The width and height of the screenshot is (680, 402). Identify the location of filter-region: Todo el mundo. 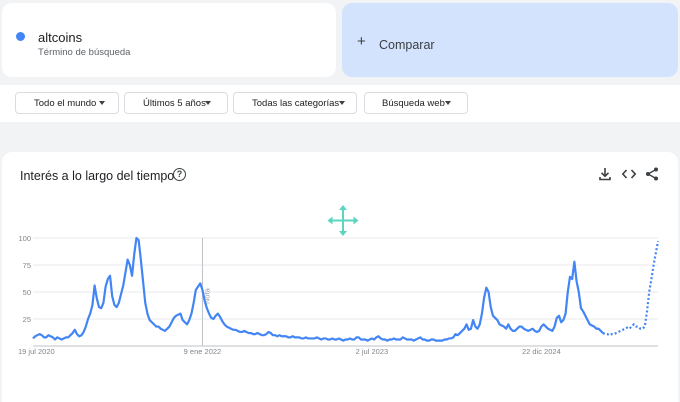
(67, 103).